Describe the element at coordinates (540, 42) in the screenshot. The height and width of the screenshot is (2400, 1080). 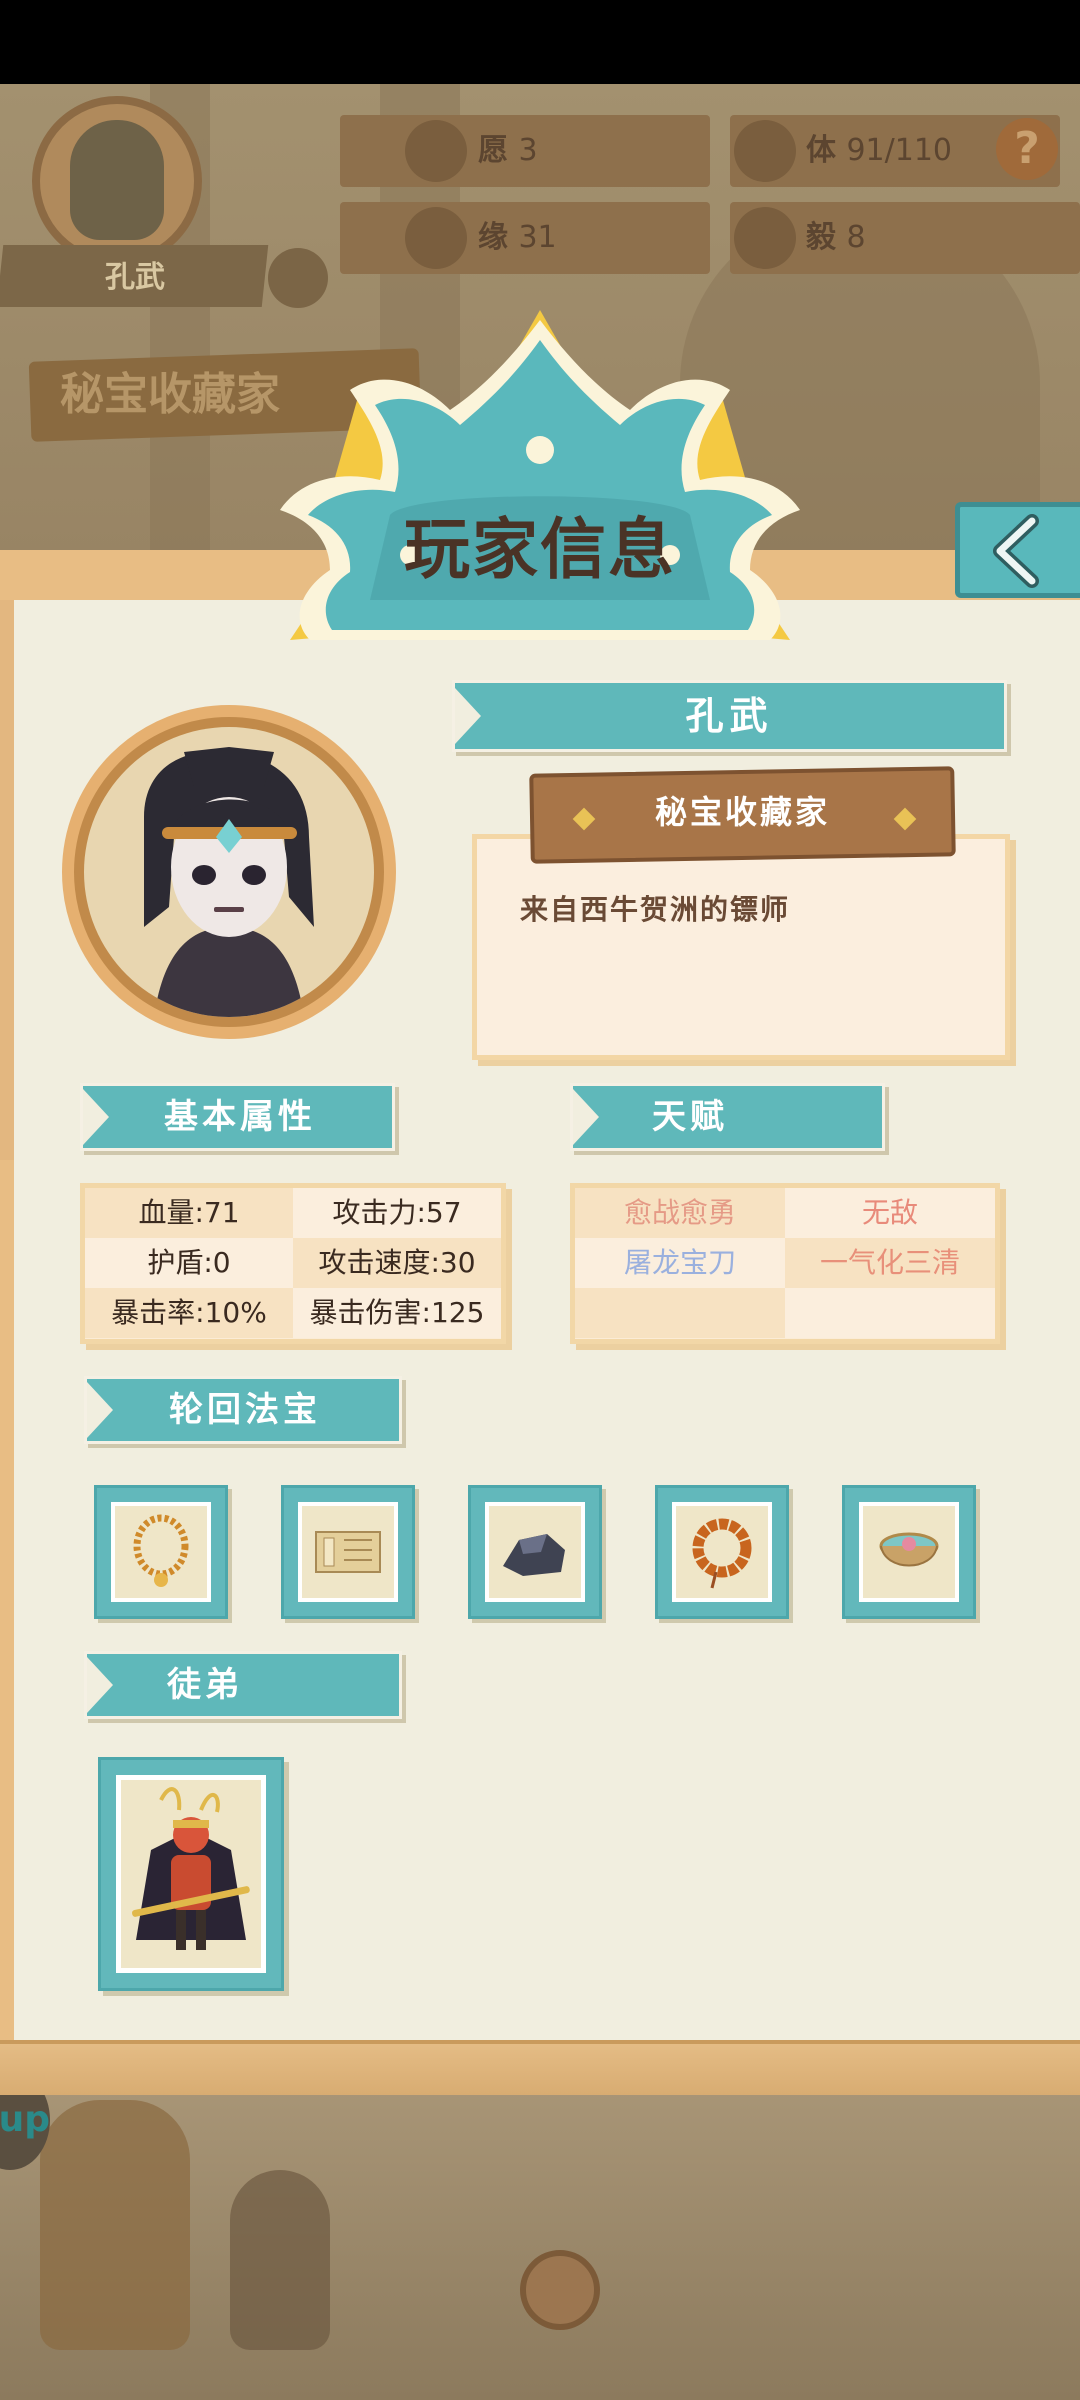
I see `status-bar` at that location.